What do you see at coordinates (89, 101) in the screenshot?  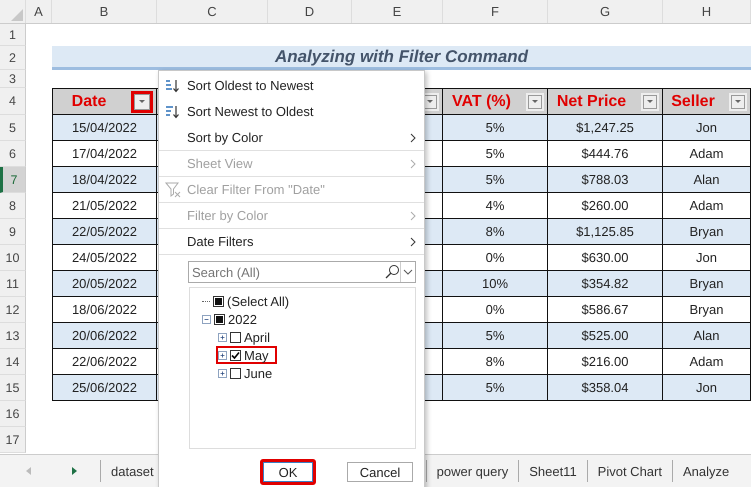 I see `column-header-label: Date` at bounding box center [89, 101].